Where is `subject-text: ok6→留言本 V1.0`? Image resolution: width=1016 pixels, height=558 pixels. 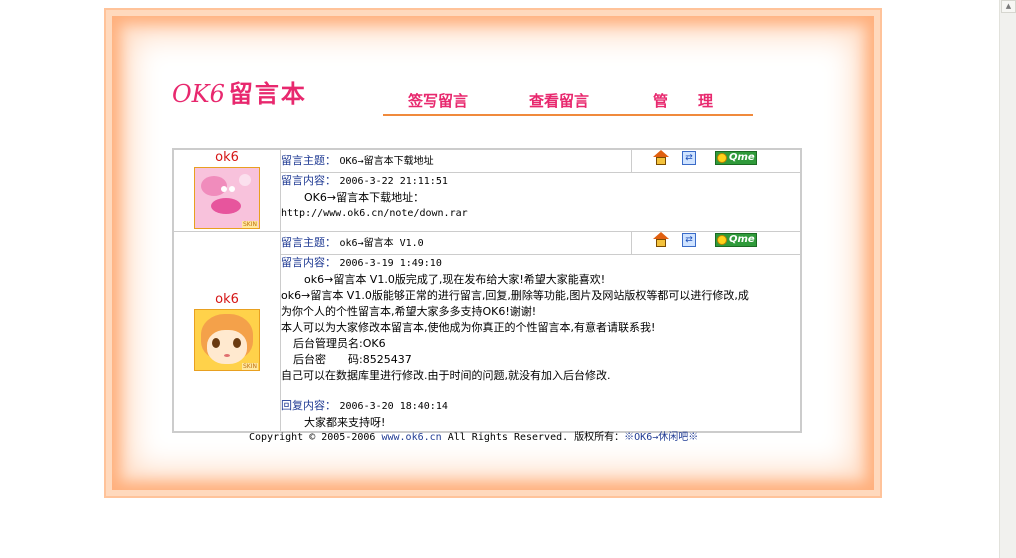 subject-text: ok6→留言本 V1.0 is located at coordinates (381, 243).